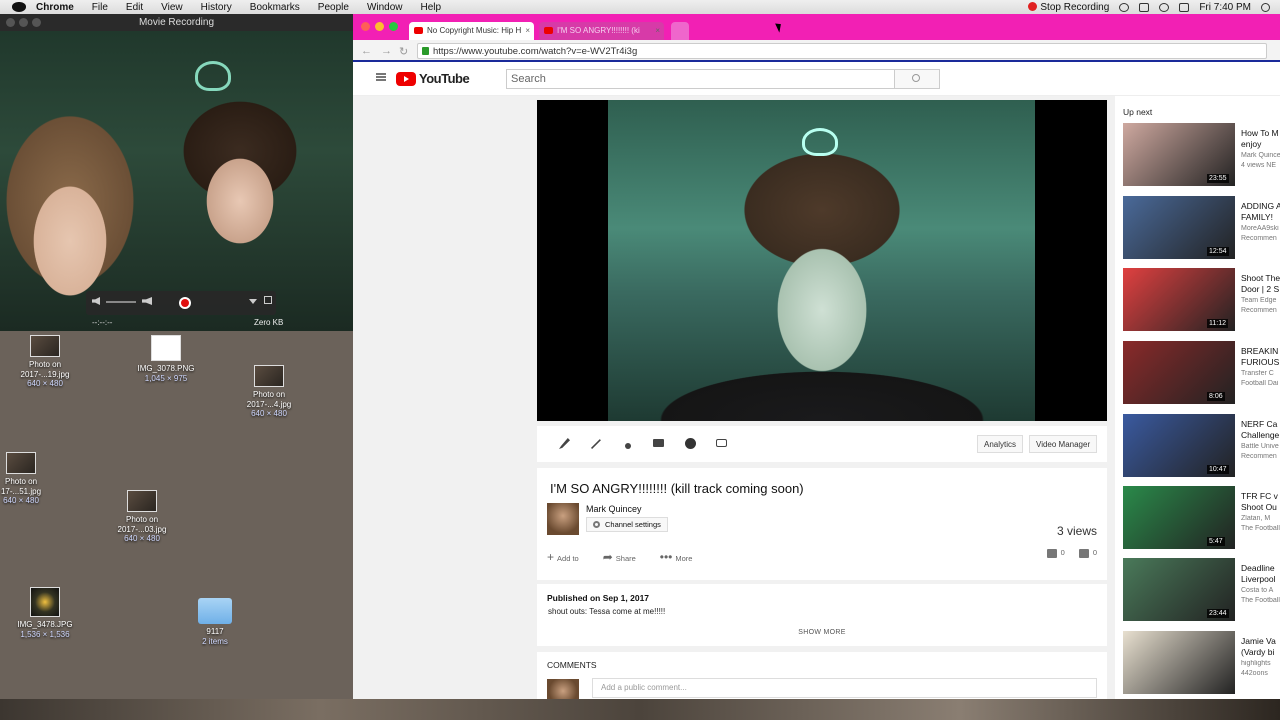  I want to click on cards-icon, so click(658, 443).